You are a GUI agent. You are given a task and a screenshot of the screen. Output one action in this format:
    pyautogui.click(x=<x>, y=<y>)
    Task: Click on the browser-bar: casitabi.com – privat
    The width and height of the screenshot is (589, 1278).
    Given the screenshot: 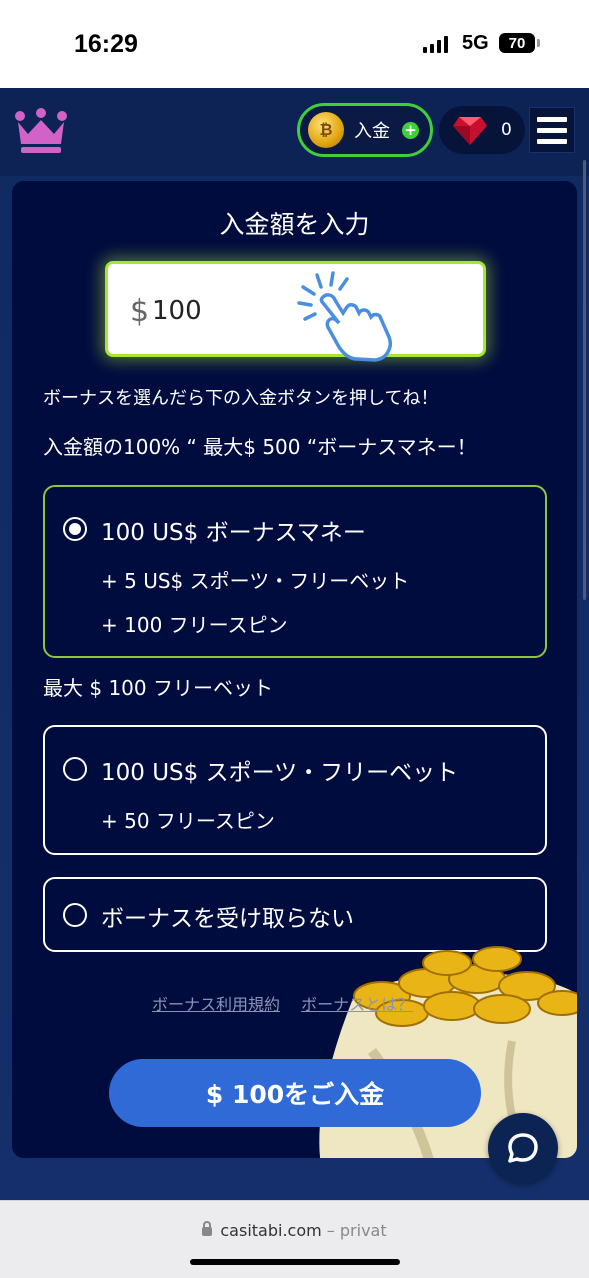 What is the action you would take?
    pyautogui.click(x=294, y=1239)
    